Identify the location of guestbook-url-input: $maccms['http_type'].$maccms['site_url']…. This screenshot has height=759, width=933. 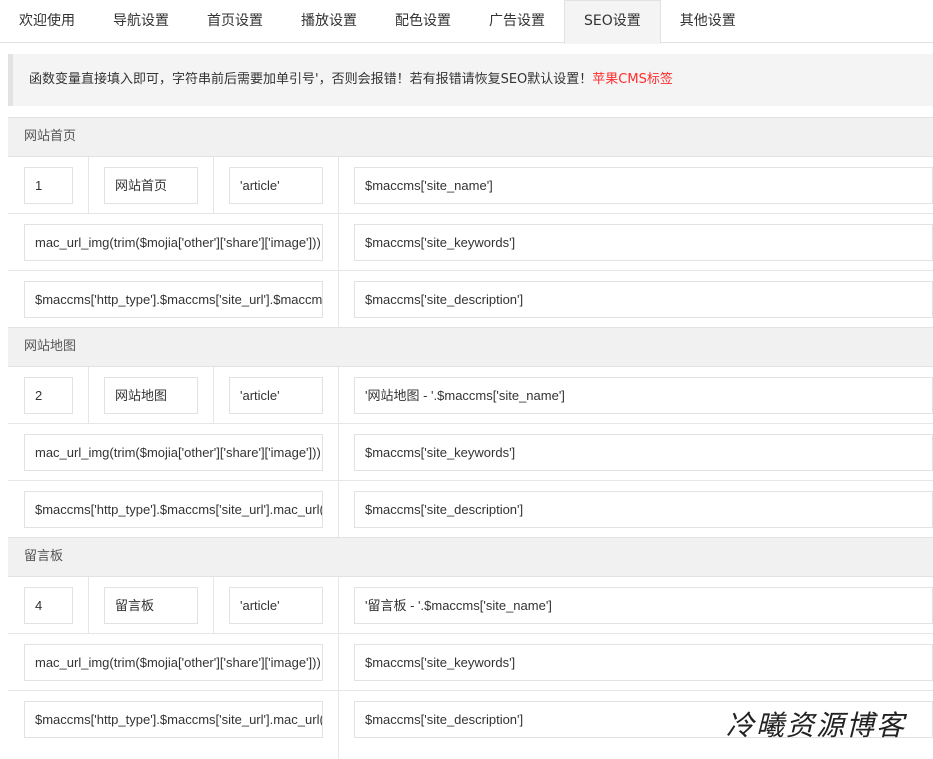
(173, 719).